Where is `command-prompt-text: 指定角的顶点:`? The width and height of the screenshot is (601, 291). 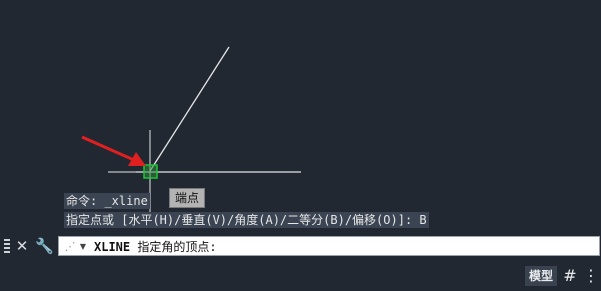 command-prompt-text: 指定角的顶点: is located at coordinates (173, 246).